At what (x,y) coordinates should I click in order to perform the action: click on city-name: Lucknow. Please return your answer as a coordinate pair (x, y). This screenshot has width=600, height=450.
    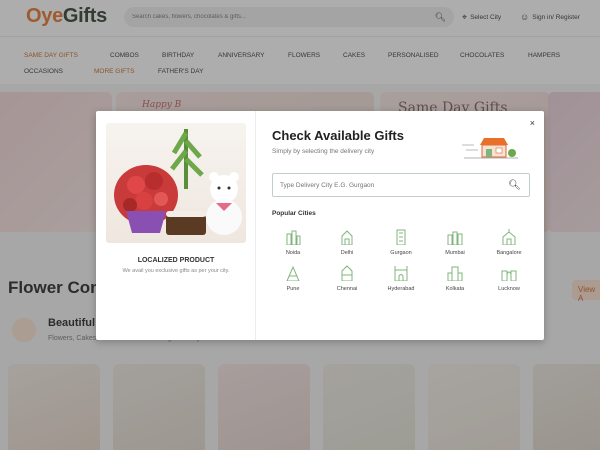
    Looking at the image, I should click on (509, 289).